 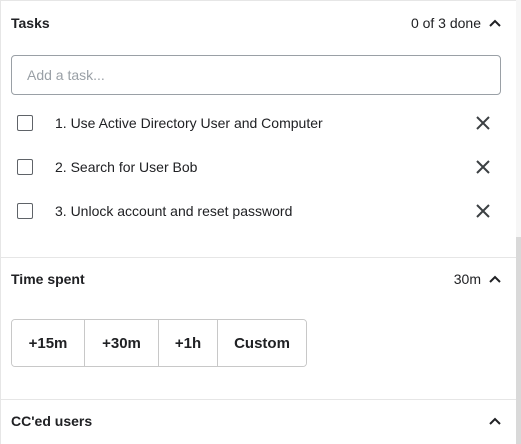 I want to click on cc-title: CC'ed users, so click(x=52, y=421).